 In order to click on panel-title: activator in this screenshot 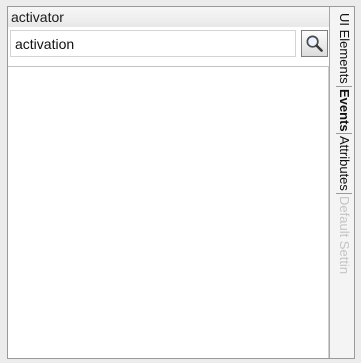, I will do `click(37, 17)`.